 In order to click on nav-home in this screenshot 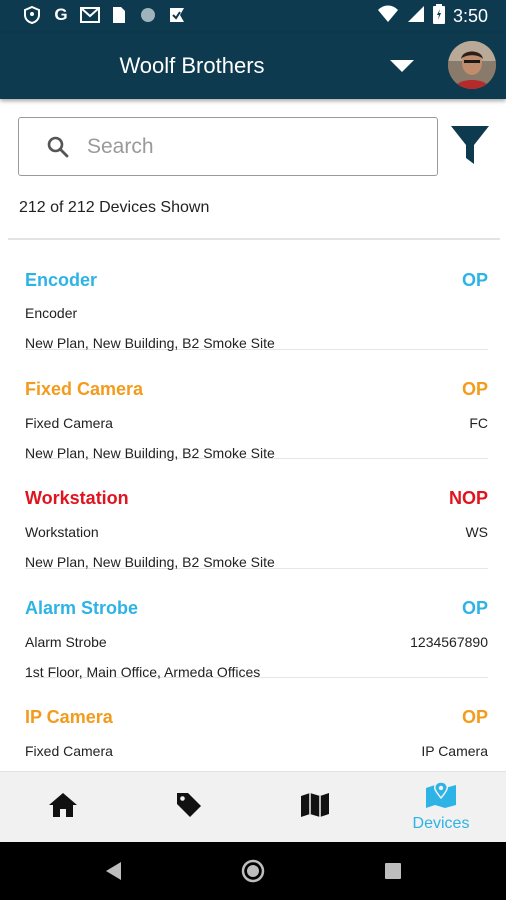, I will do `click(63, 807)`.